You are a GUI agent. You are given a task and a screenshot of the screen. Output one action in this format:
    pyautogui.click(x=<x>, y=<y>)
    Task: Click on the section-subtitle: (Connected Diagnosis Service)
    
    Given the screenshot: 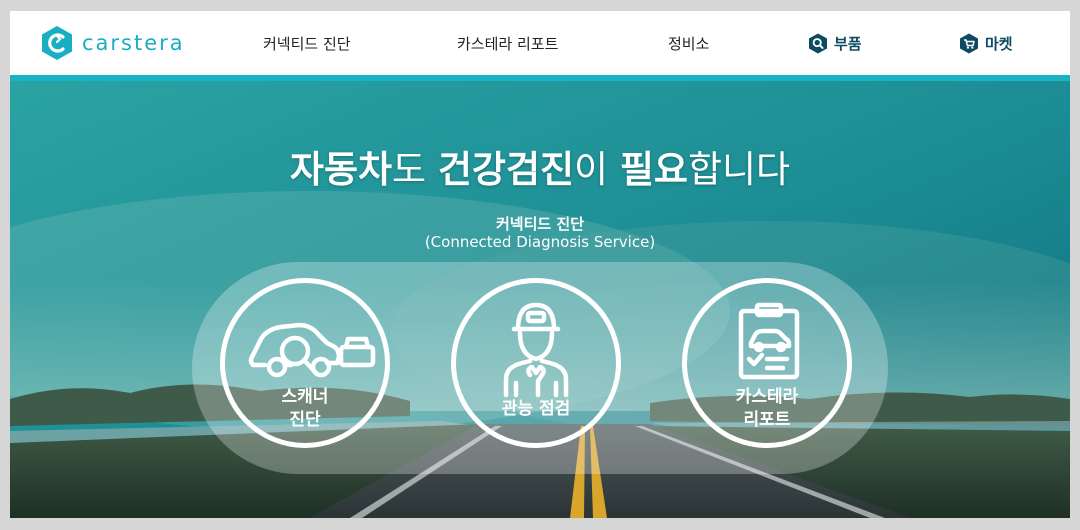 What is the action you would take?
    pyautogui.click(x=540, y=242)
    